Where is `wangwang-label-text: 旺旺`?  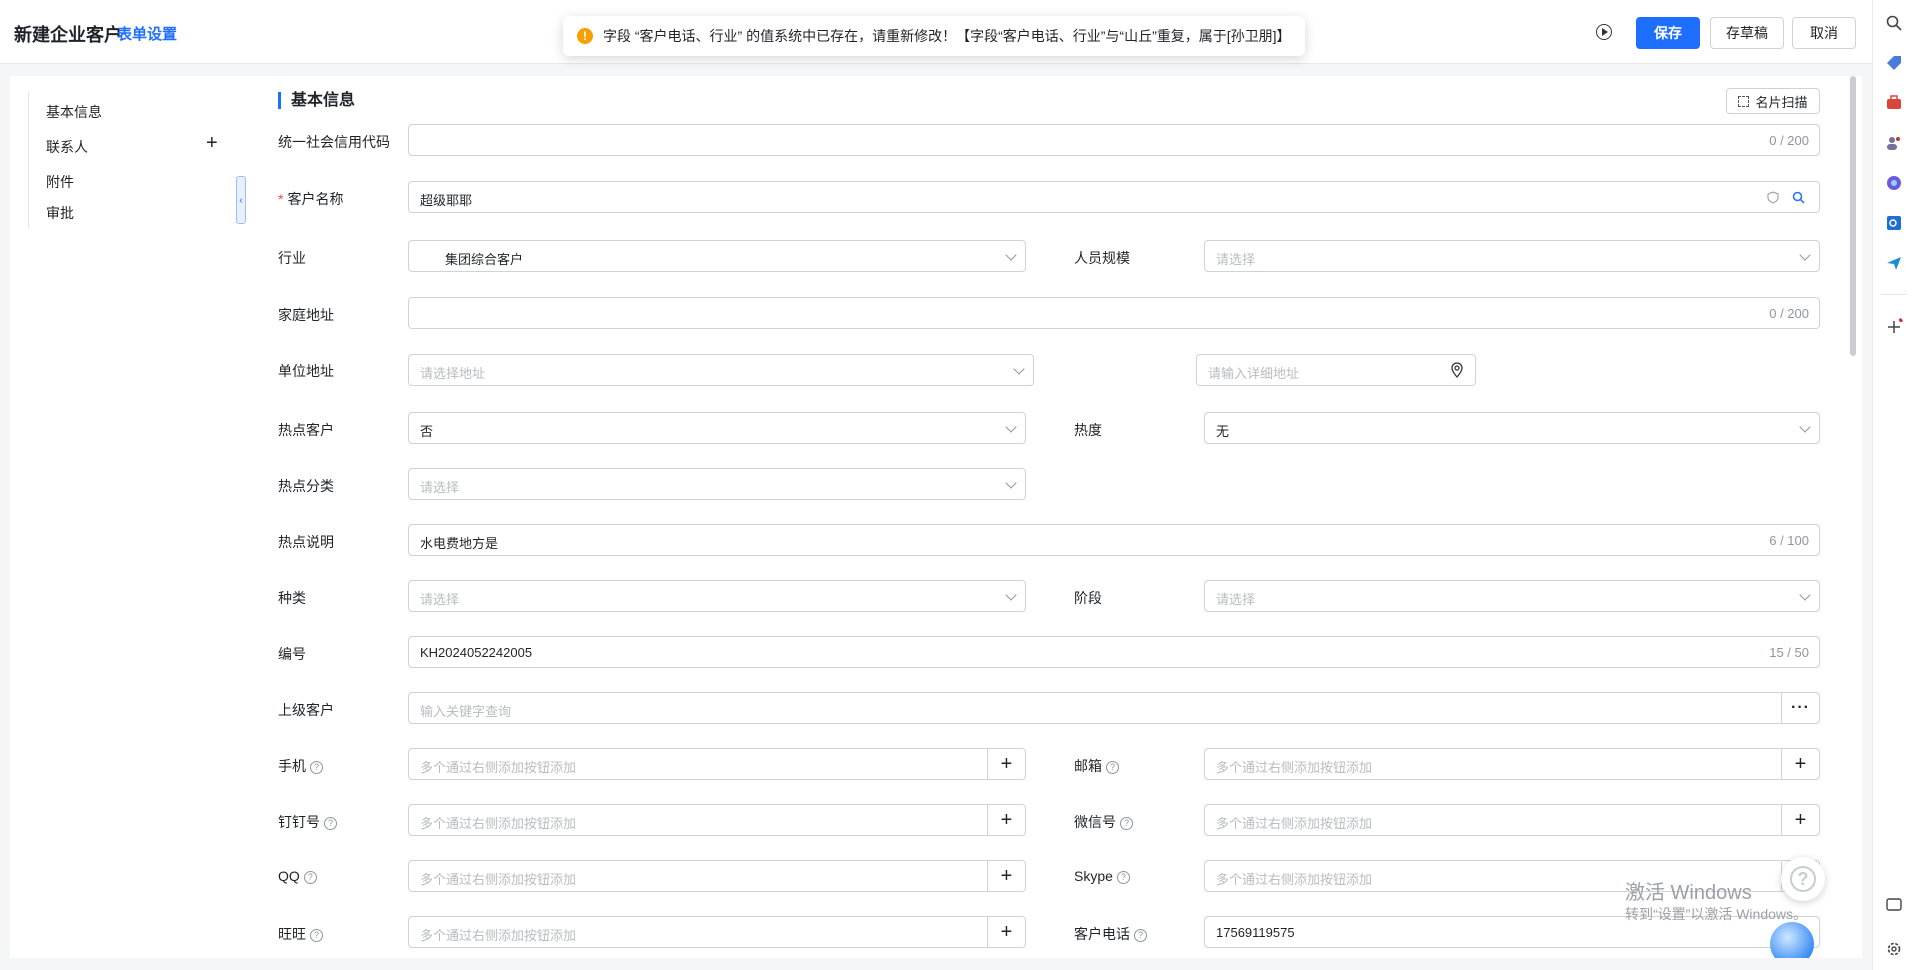 wangwang-label-text: 旺旺 is located at coordinates (292, 934).